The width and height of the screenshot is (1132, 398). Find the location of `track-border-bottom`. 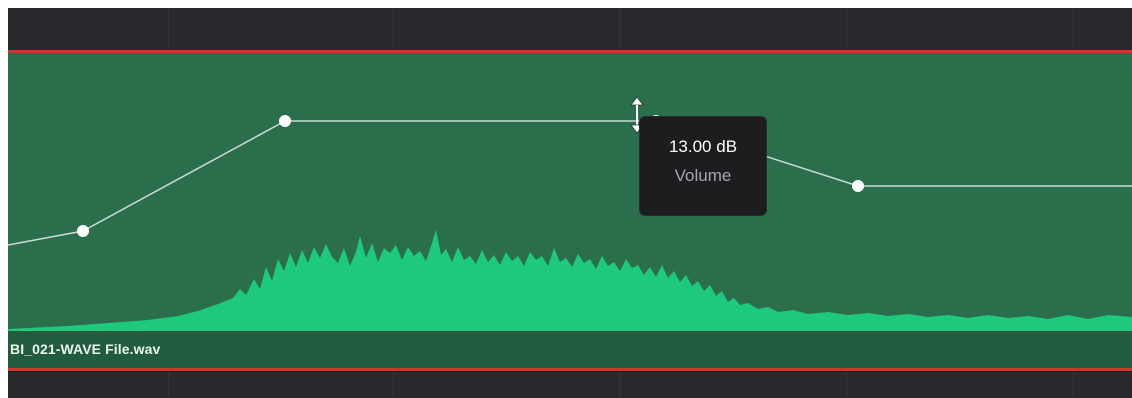

track-border-bottom is located at coordinates (570, 369).